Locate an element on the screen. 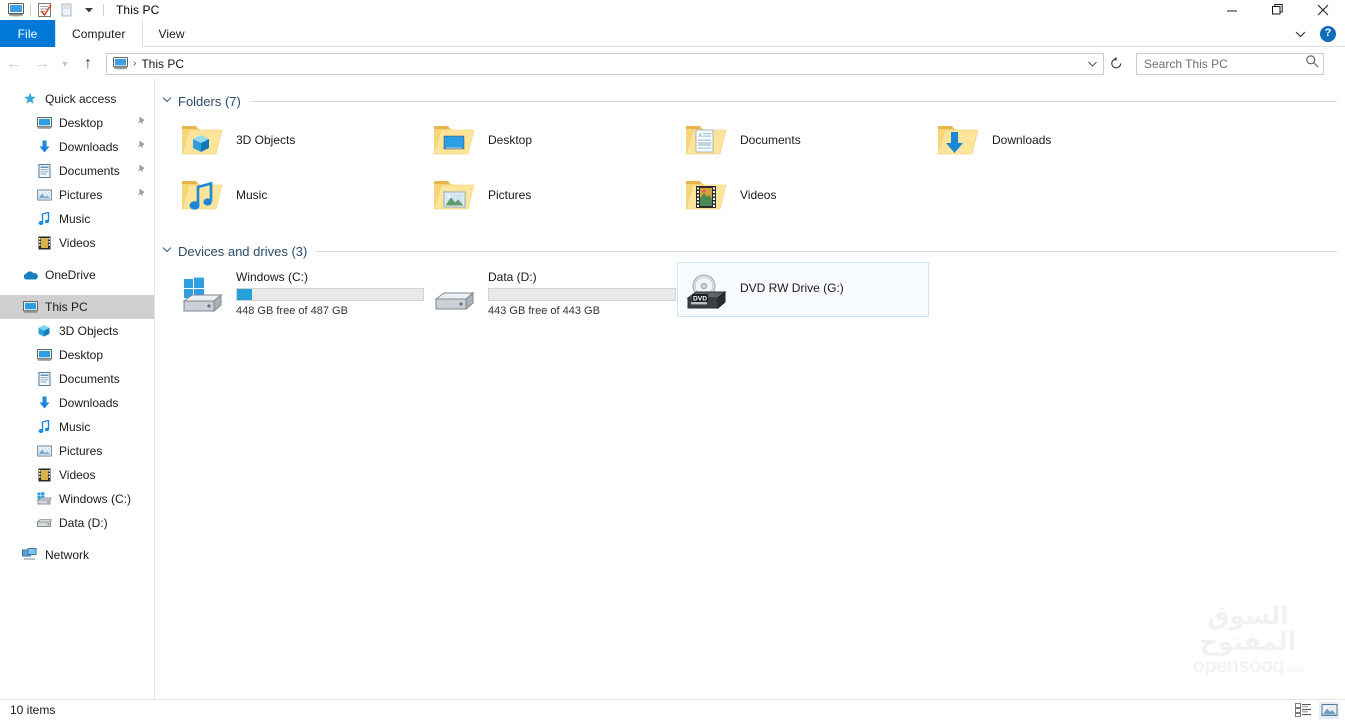 Image resolution: width=1345 pixels, height=720 pixels. tab-computer: Computer is located at coordinates (99, 33).